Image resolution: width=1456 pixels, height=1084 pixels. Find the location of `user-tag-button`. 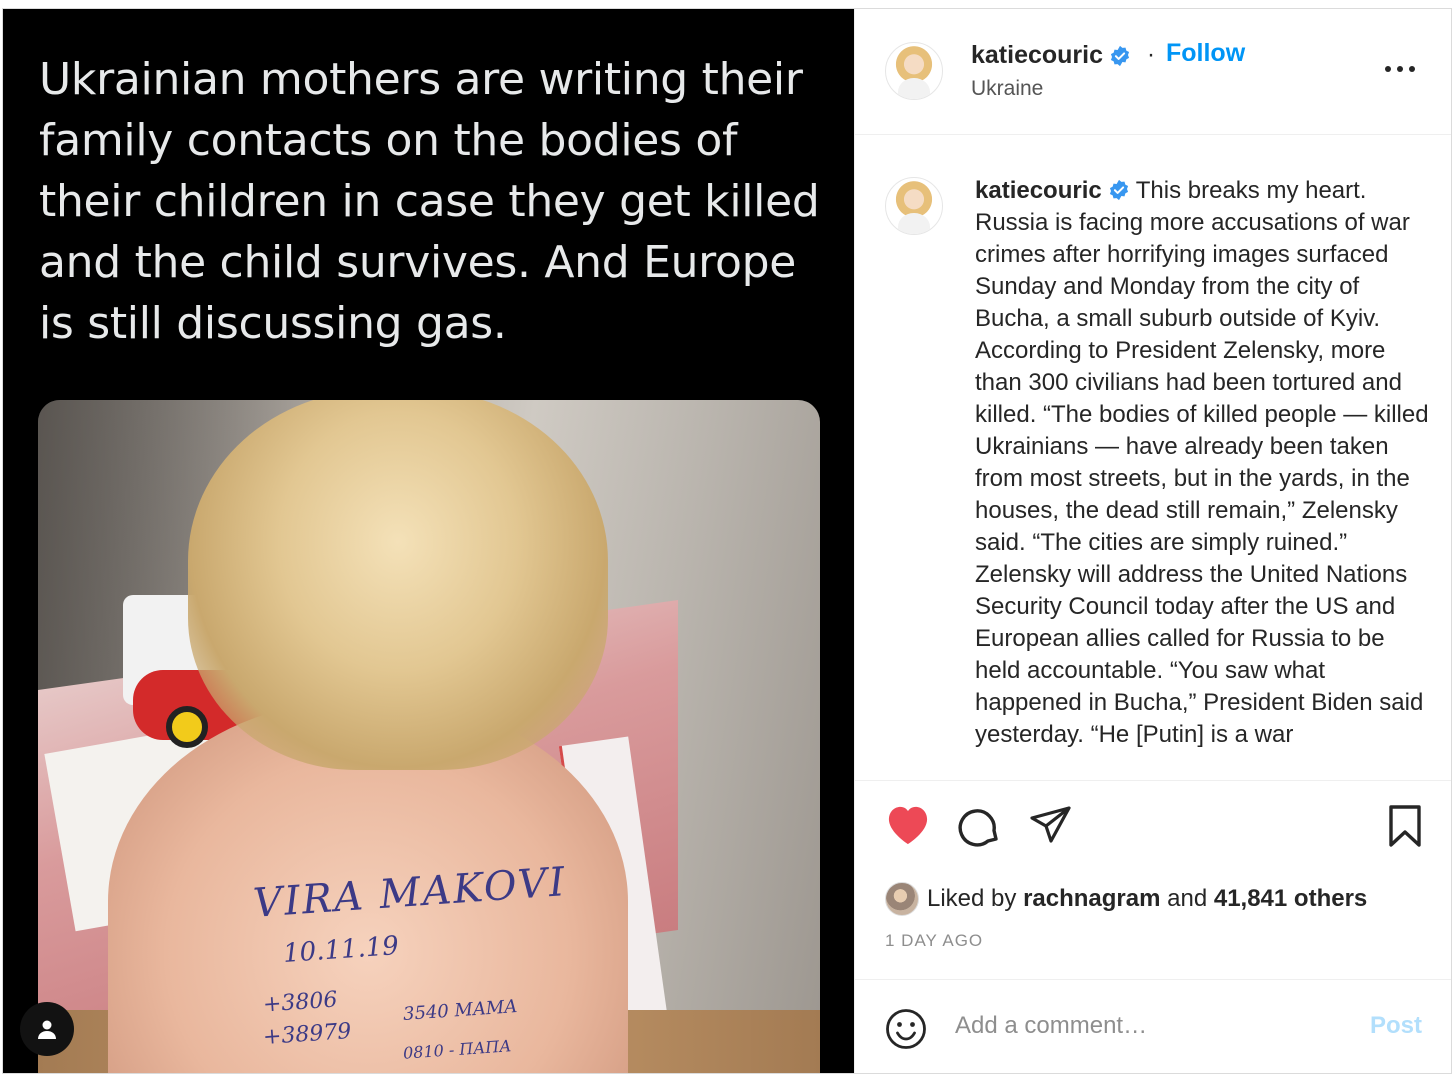

user-tag-button is located at coordinates (47, 1029).